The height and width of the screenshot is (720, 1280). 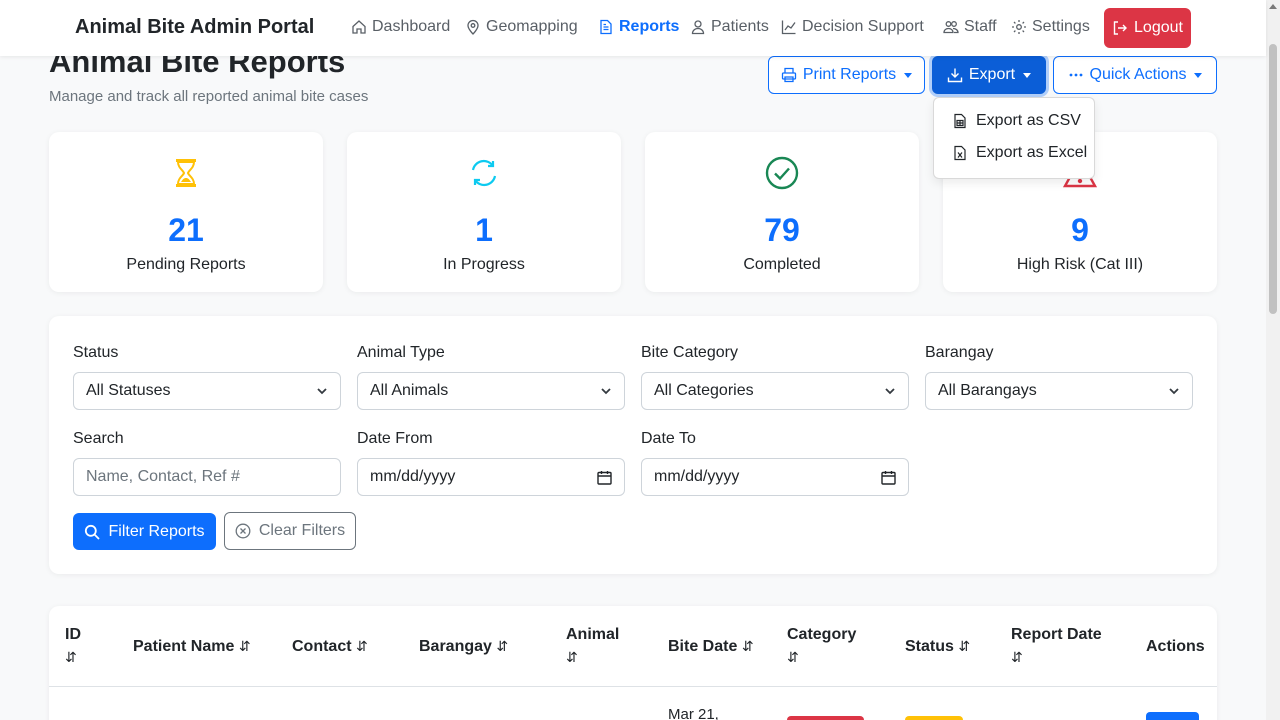 What do you see at coordinates (207, 391) in the screenshot?
I see `status-select: All Statuses` at bounding box center [207, 391].